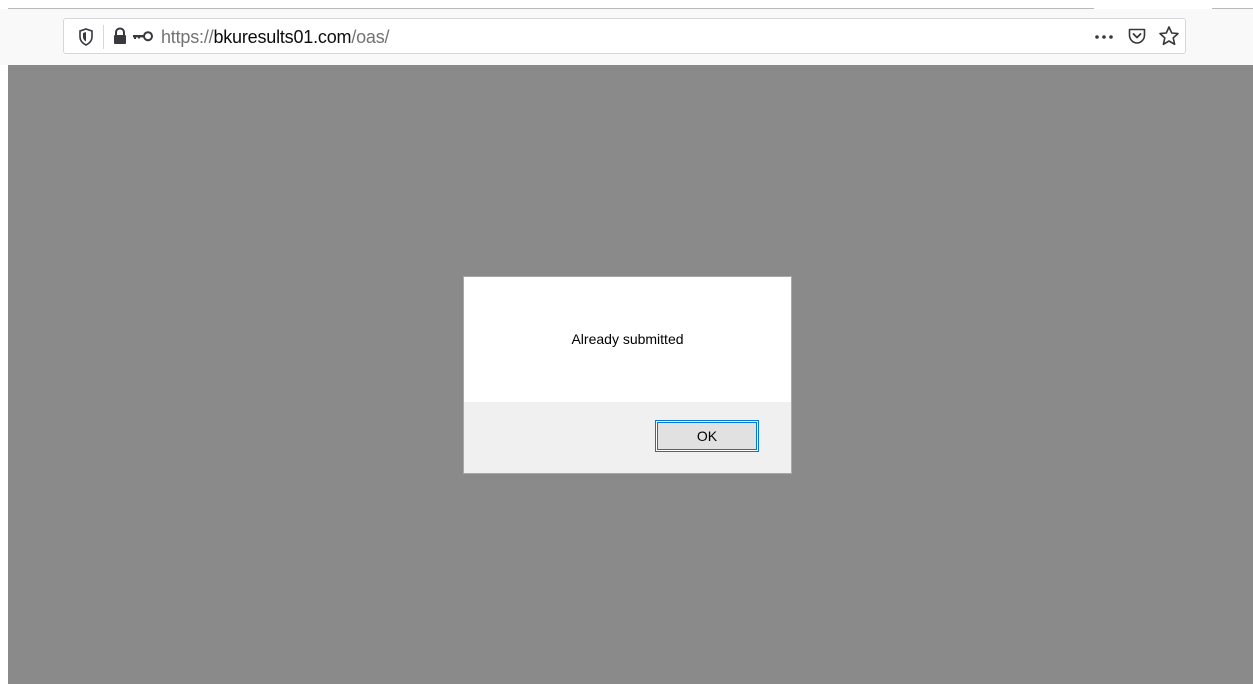  Describe the element at coordinates (86, 37) in the screenshot. I see `shield-icon` at that location.